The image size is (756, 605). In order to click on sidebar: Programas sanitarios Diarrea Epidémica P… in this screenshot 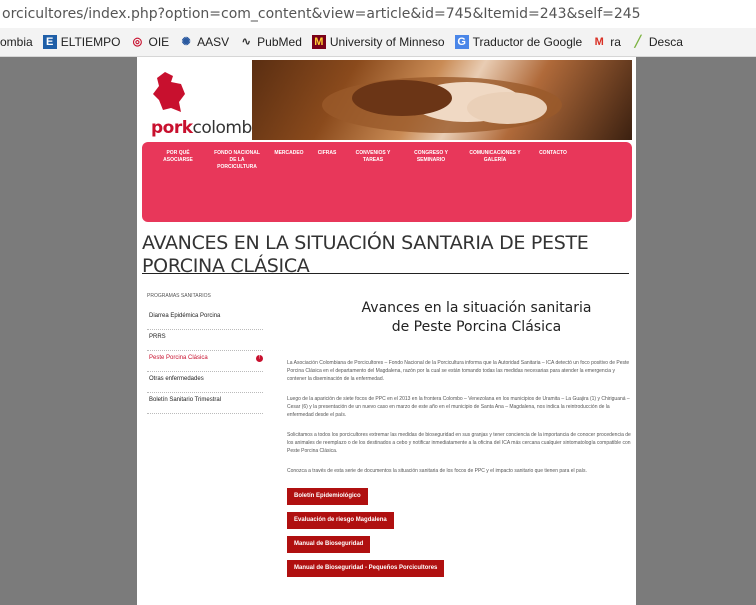, I will do `click(207, 353)`.